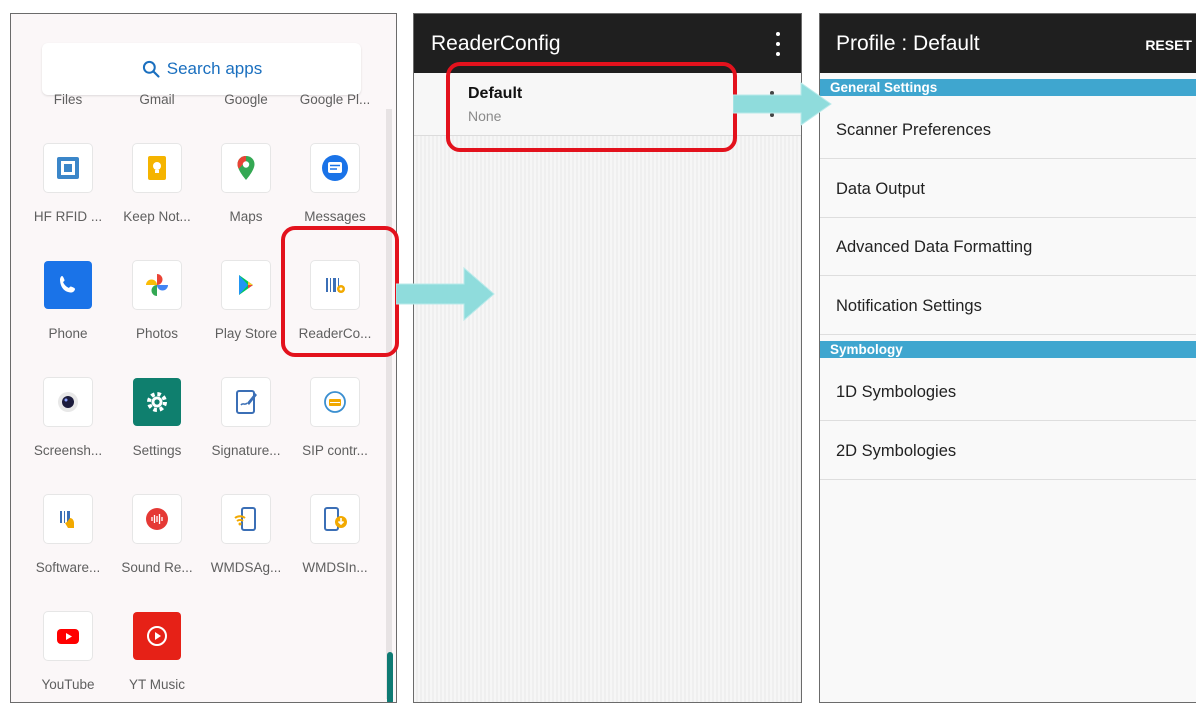 The image size is (1196, 703). What do you see at coordinates (157, 333) in the screenshot?
I see `app-label: Photos` at bounding box center [157, 333].